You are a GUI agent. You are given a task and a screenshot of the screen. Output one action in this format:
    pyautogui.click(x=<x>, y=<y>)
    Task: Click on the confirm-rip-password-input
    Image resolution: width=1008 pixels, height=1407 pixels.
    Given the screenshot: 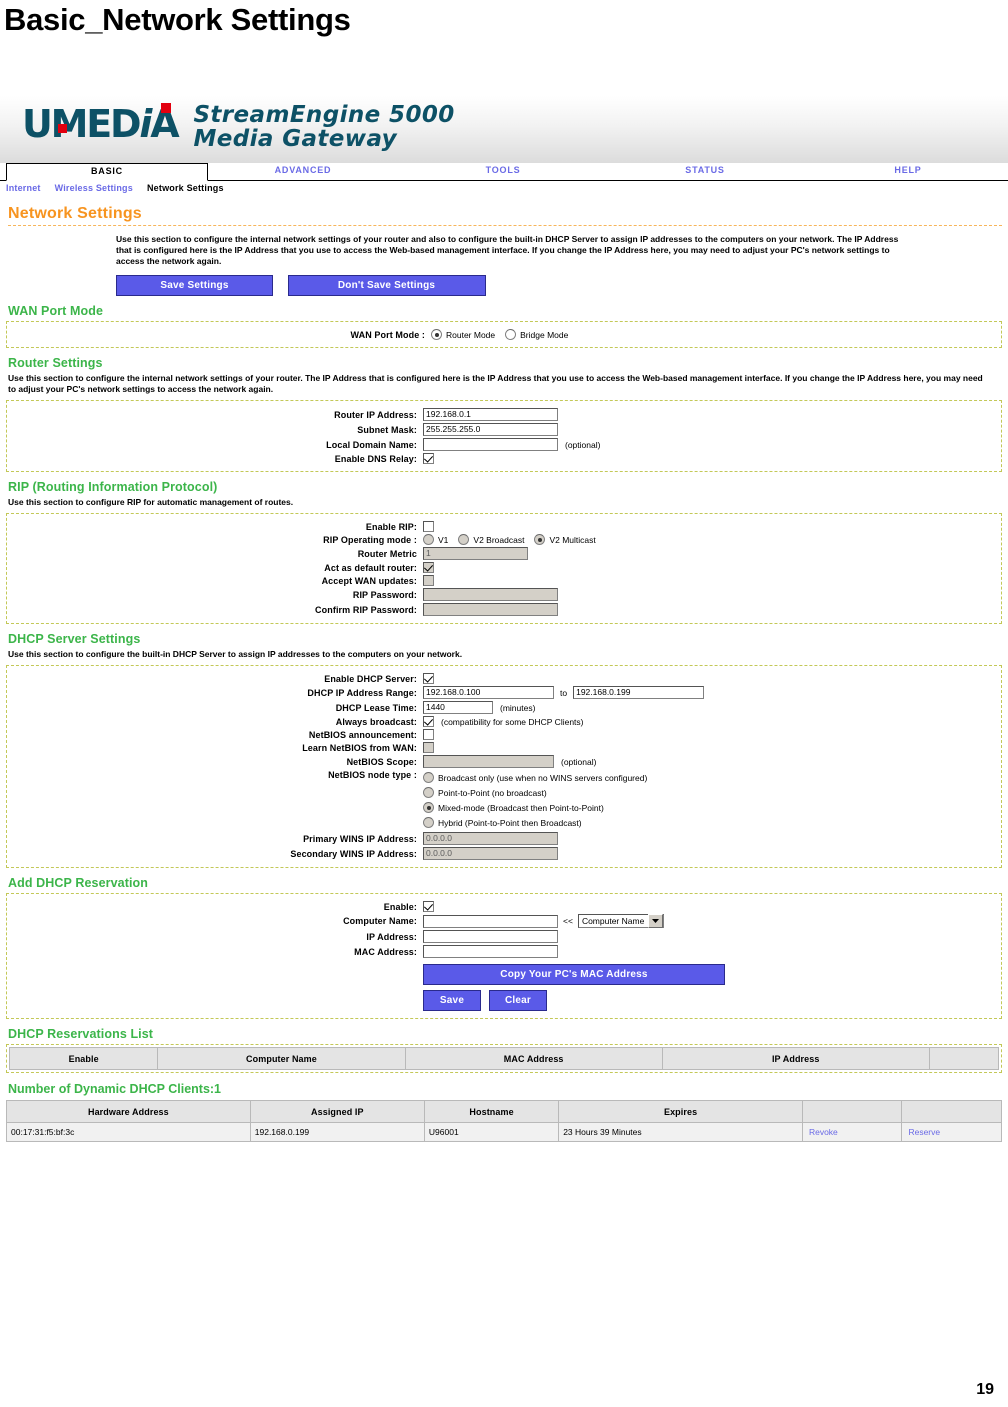 What is the action you would take?
    pyautogui.click(x=490, y=609)
    